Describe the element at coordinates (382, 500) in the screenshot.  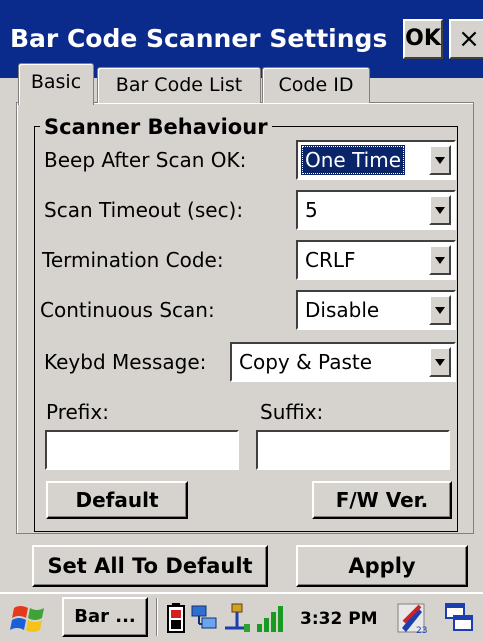
I see `fw-version-button: F/W Ver.` at that location.